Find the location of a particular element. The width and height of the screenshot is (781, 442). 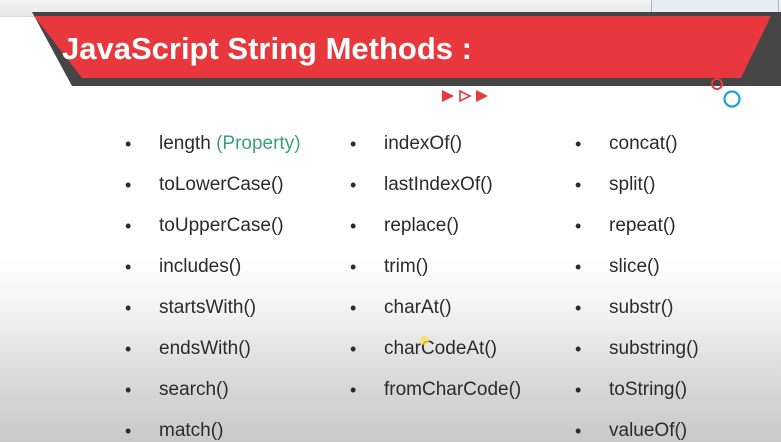

method-list-item: • toLowerCase() is located at coordinates (213, 190).